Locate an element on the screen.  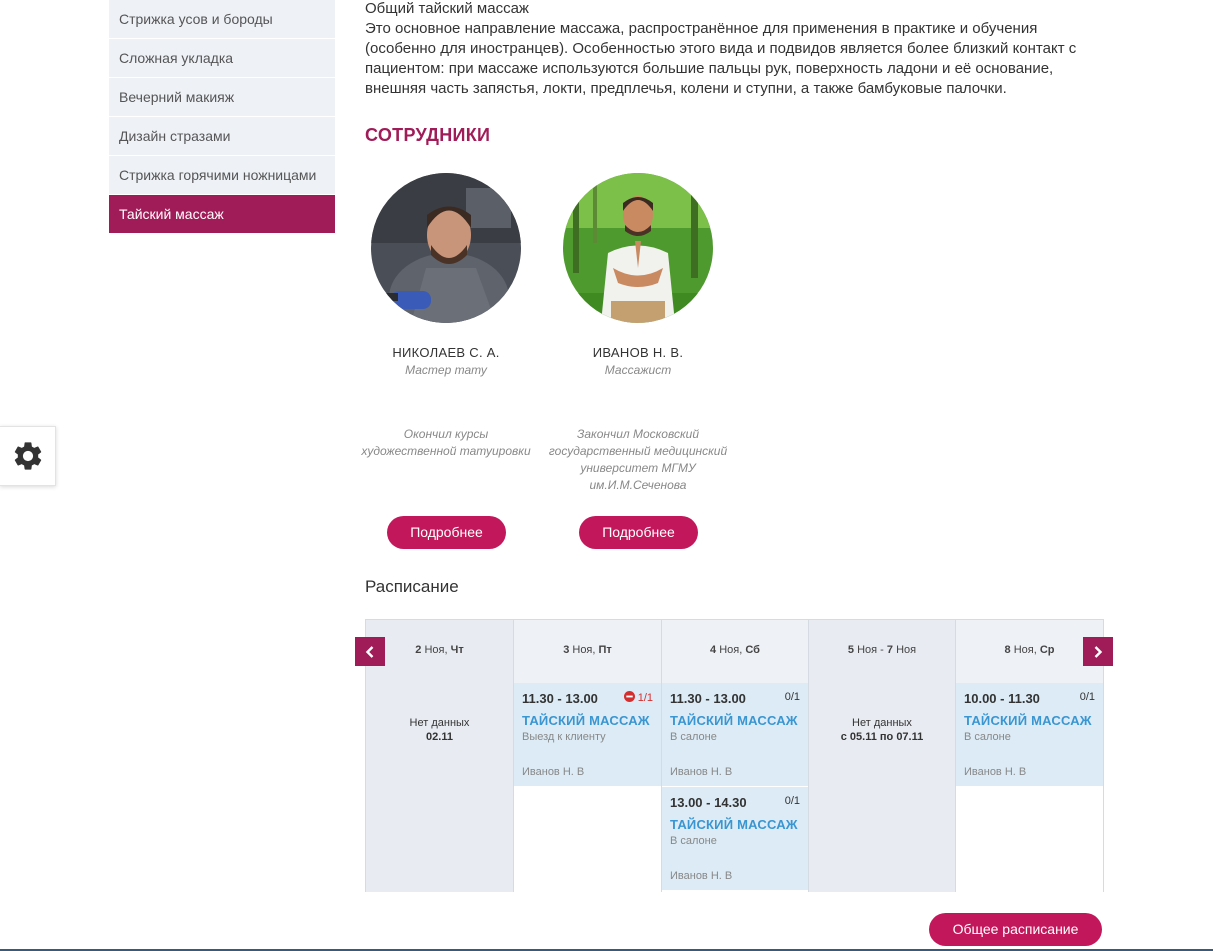
day-header: 3 Ноя, Пт is located at coordinates (587, 651).